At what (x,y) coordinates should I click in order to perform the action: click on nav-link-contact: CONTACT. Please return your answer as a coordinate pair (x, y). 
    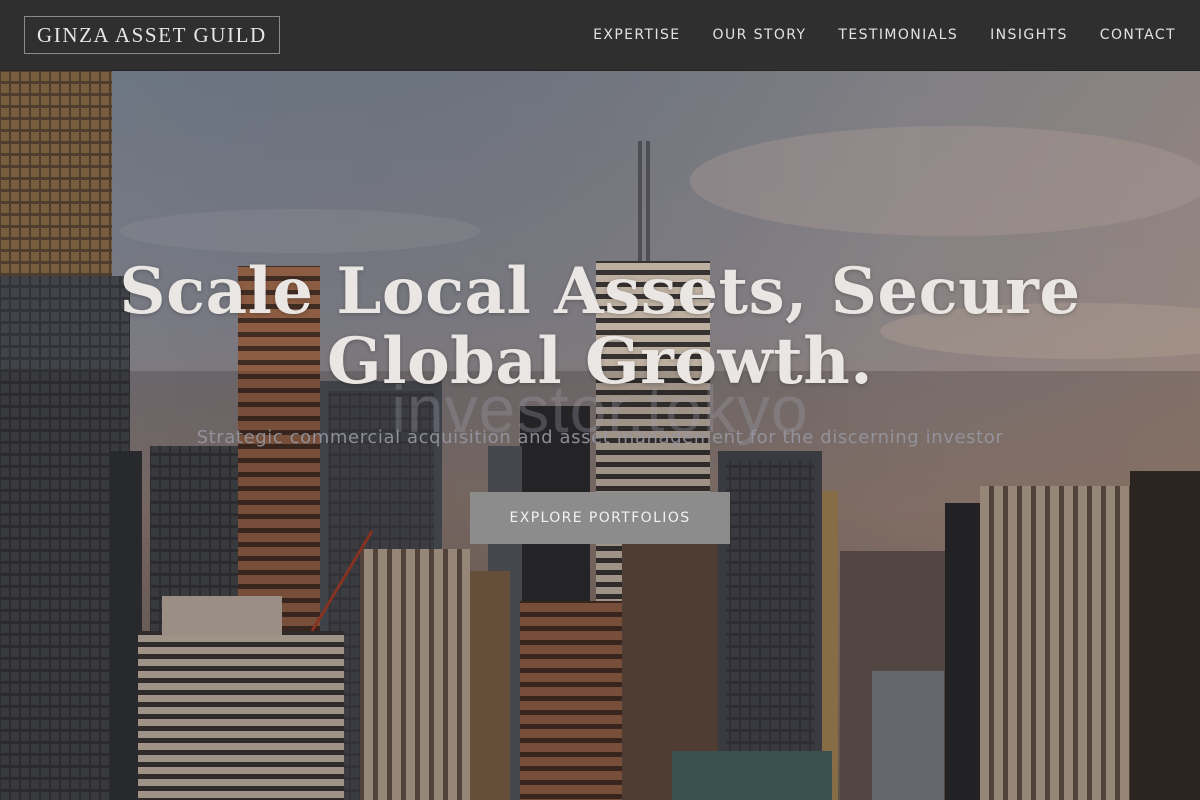
    Looking at the image, I should click on (1138, 35).